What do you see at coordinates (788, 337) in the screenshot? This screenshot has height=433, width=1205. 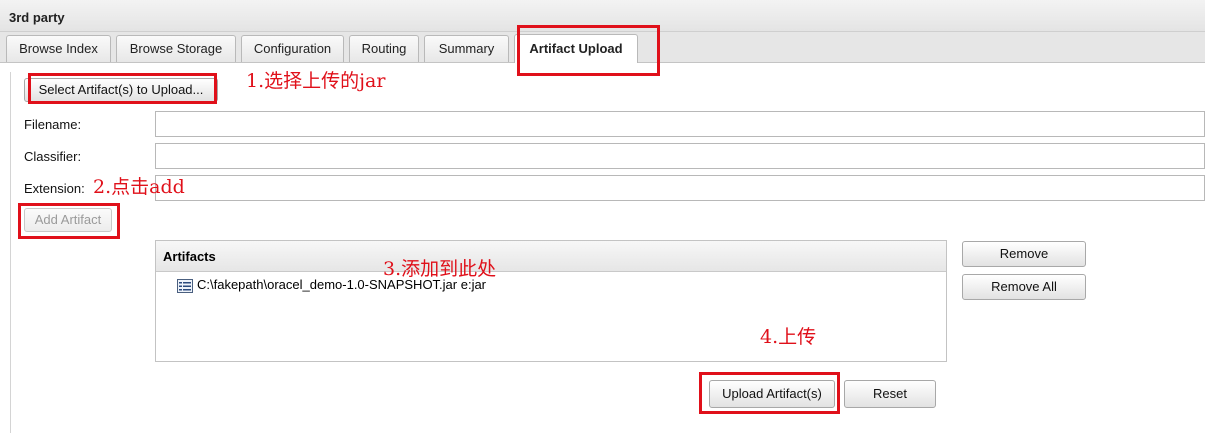 I see `annotation-step4: 4.上传` at bounding box center [788, 337].